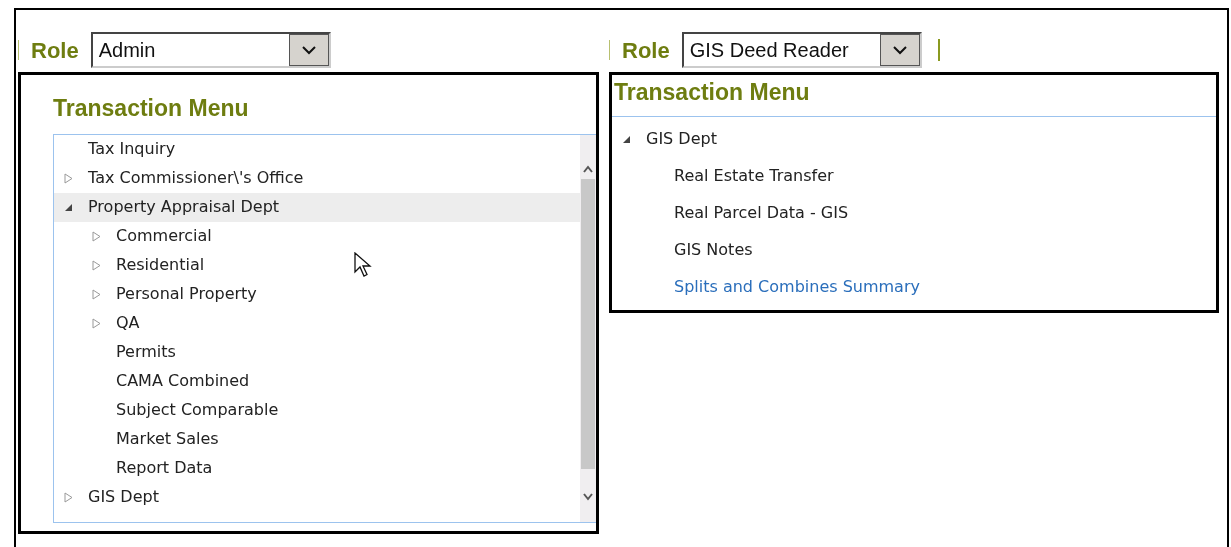  Describe the element at coordinates (801, 50) in the screenshot. I see `role-dropdown: GIS Deed Reader` at that location.